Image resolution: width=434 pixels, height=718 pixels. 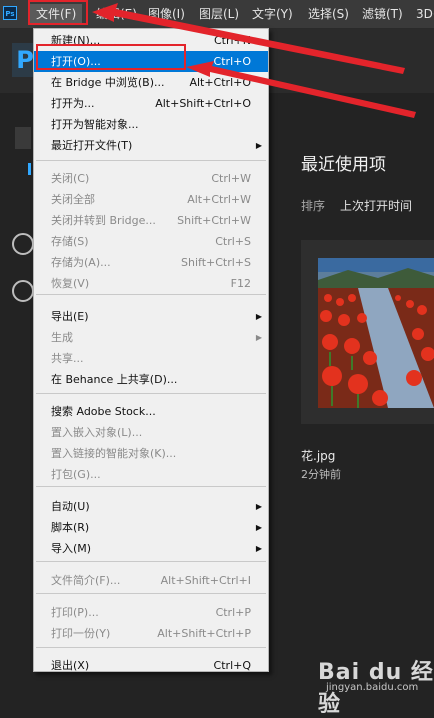 I want to click on recent-title: 最近使用项, so click(x=343, y=165).